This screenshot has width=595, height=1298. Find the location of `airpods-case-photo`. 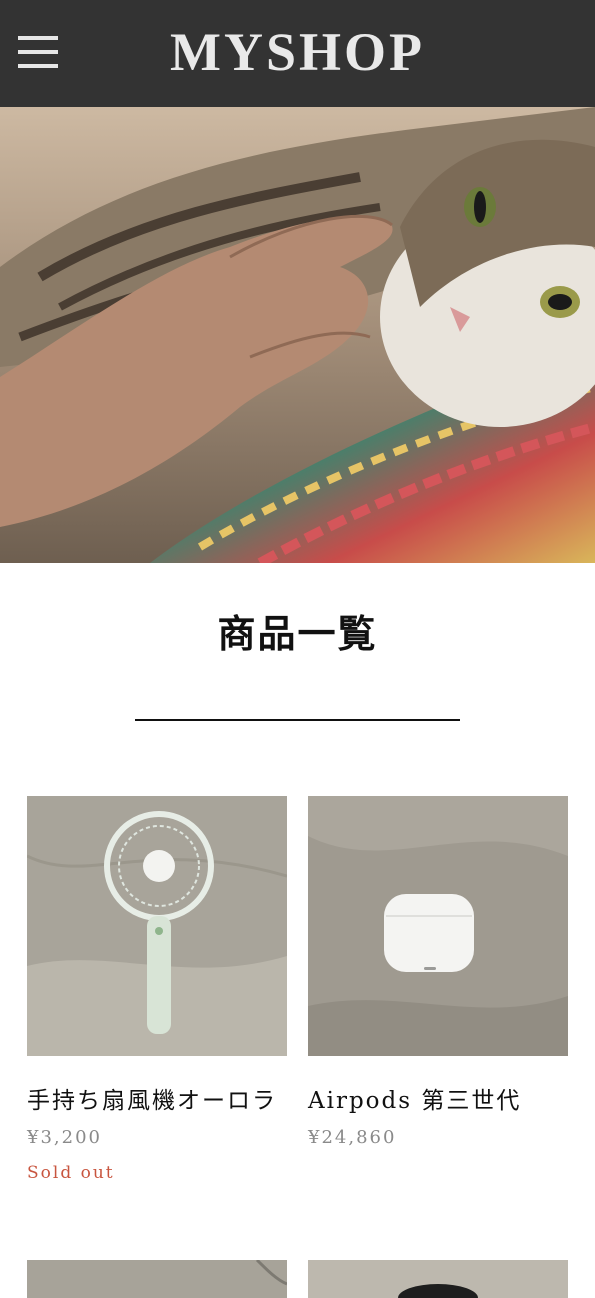

airpods-case-photo is located at coordinates (438, 926).